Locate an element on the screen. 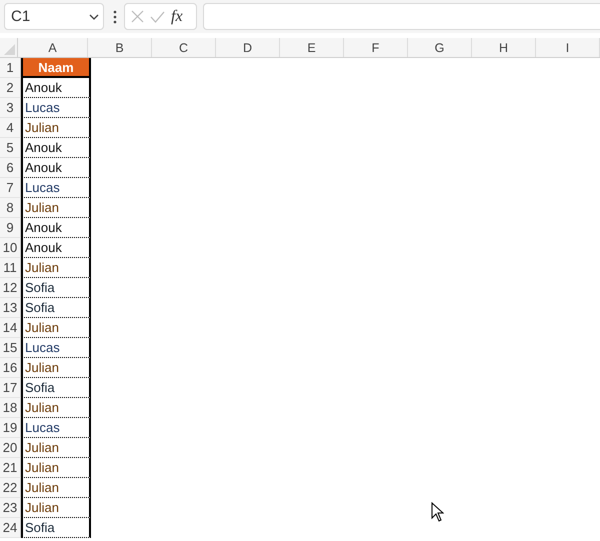 The width and height of the screenshot is (600, 541). row-header: 6 is located at coordinates (10, 168).